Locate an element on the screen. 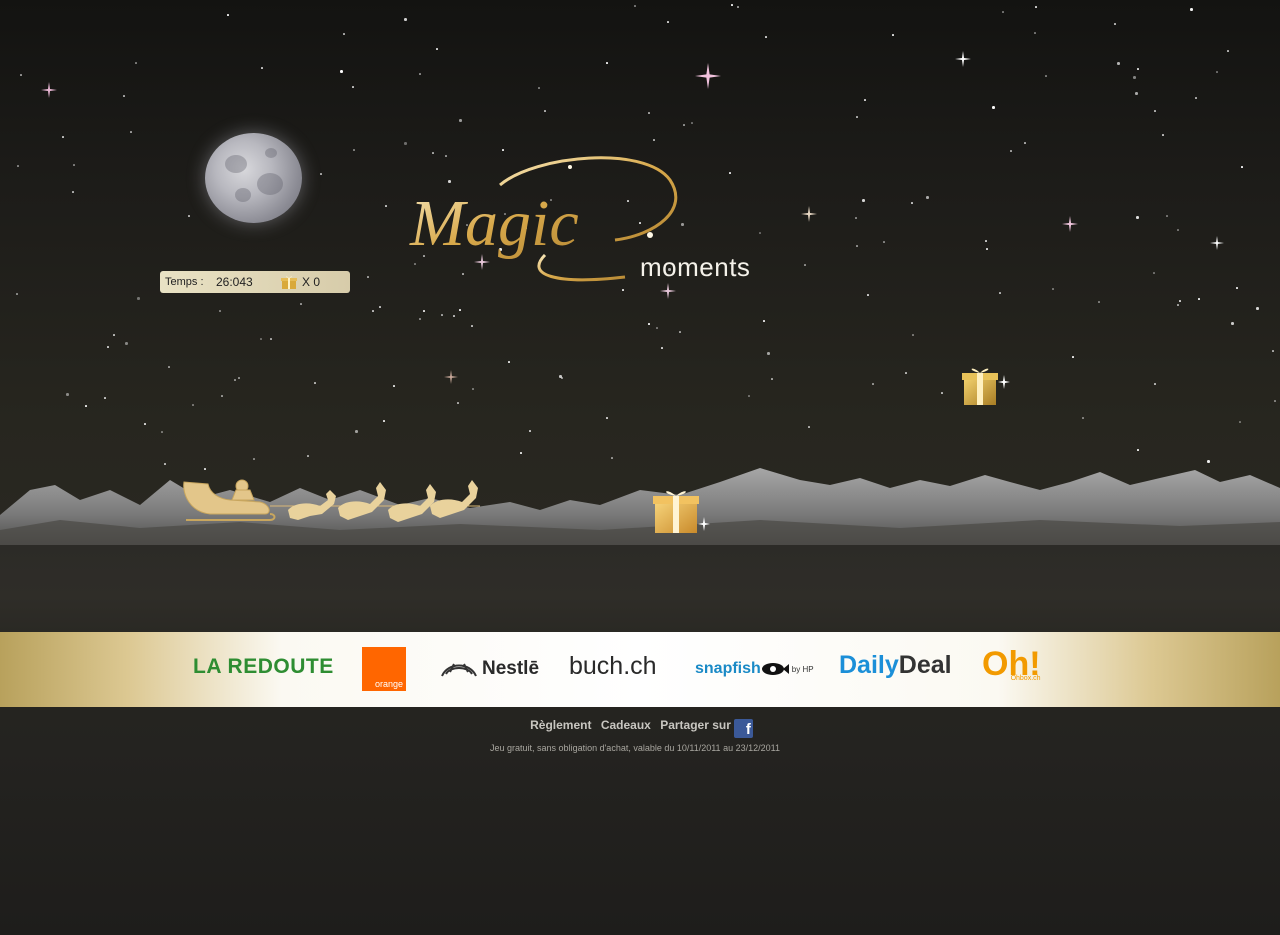  sponsor-snapfish: snapfish by HP is located at coordinates (754, 669).